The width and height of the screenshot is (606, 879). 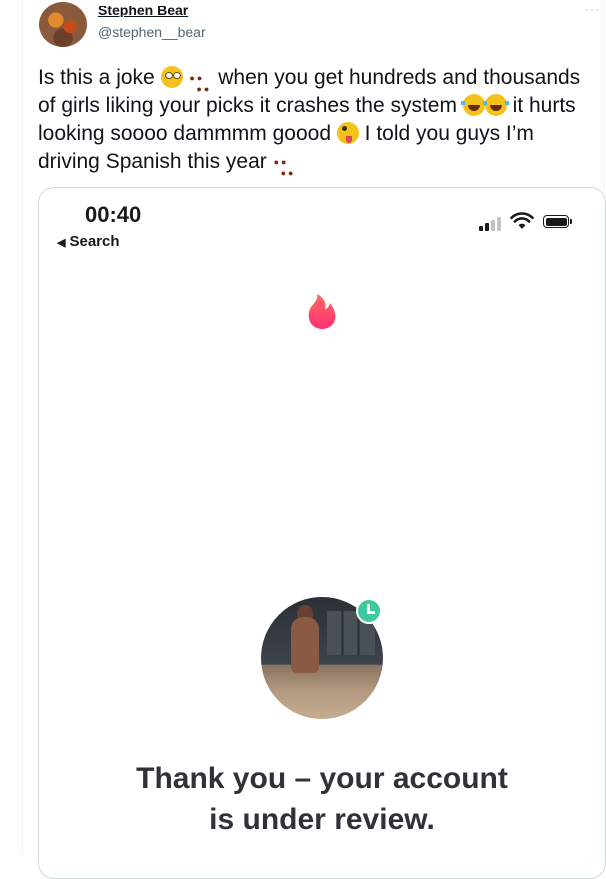 I want to click on battery-icon, so click(x=558, y=222).